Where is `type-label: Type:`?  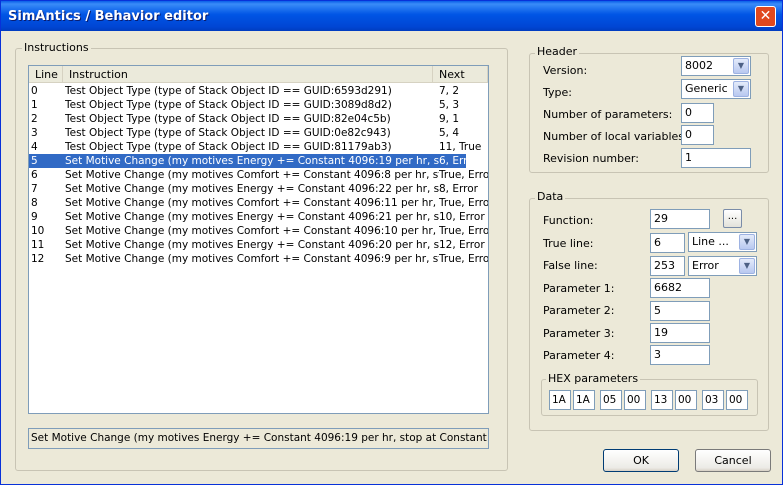 type-label: Type: is located at coordinates (557, 92).